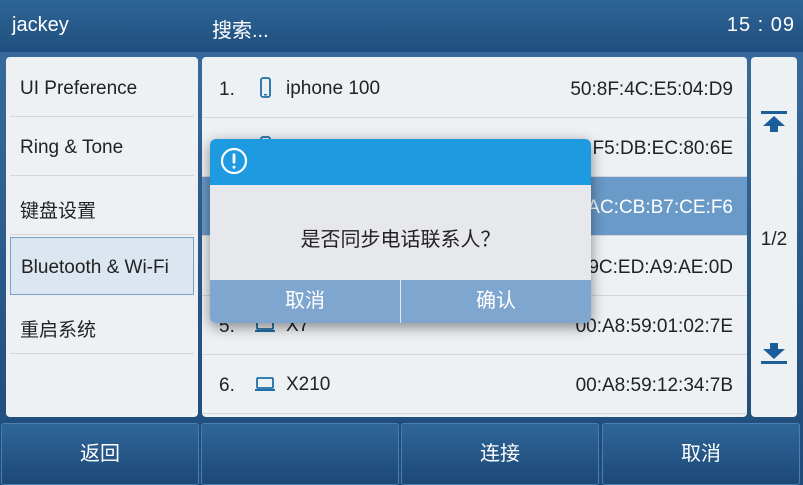  What do you see at coordinates (654, 326) in the screenshot?
I see `device-mac: 00:A8:59:01:02:7E` at bounding box center [654, 326].